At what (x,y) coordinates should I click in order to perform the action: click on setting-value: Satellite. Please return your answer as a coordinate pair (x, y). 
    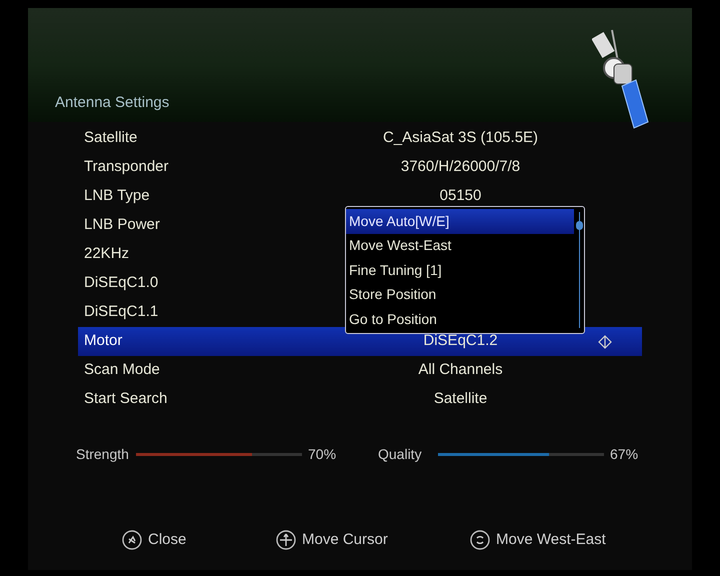
    Looking at the image, I should click on (460, 399).